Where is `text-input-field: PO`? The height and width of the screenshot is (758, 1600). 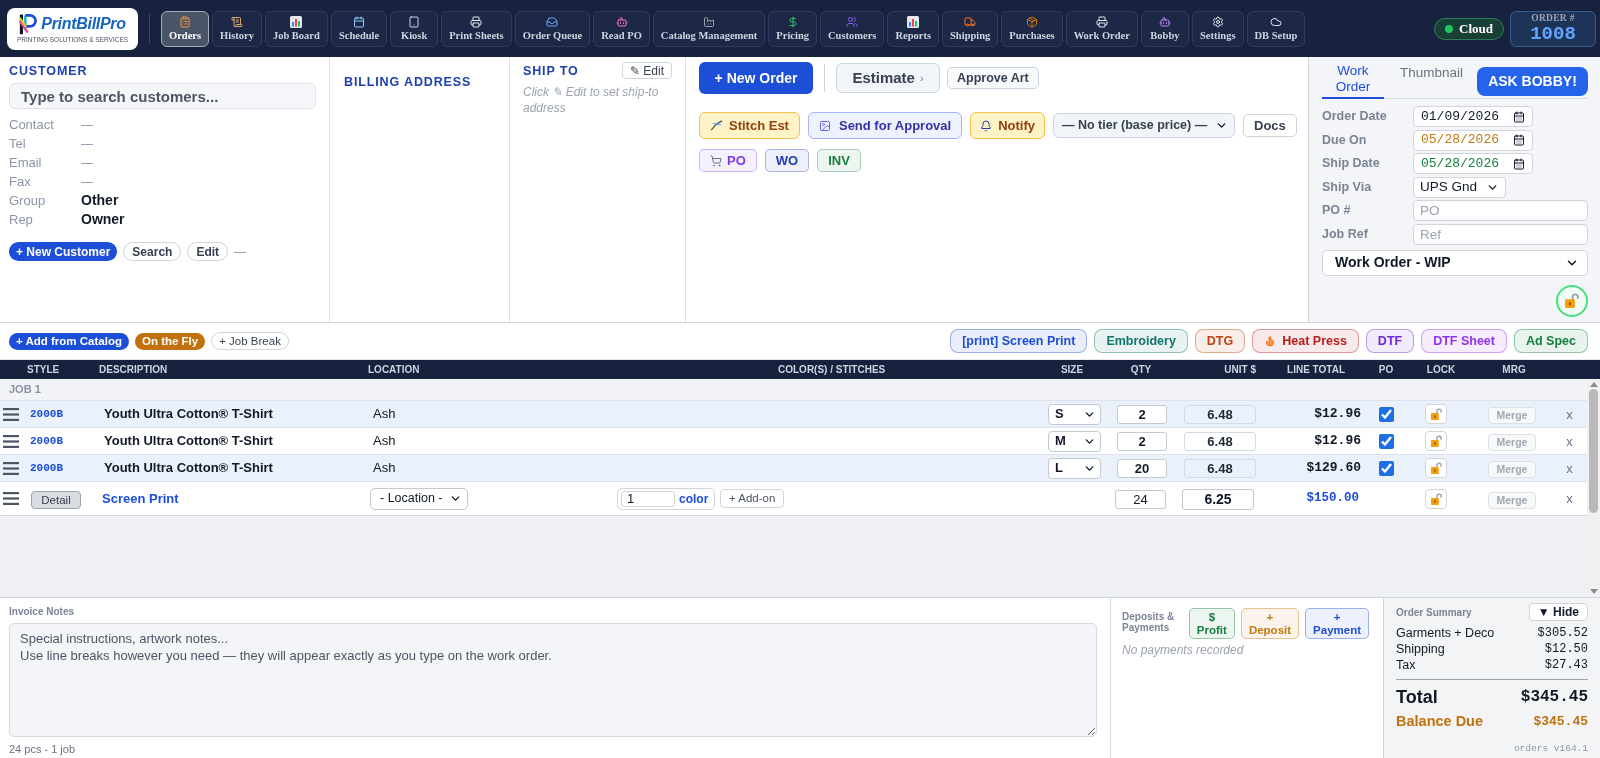 text-input-field: PO is located at coordinates (1500, 210).